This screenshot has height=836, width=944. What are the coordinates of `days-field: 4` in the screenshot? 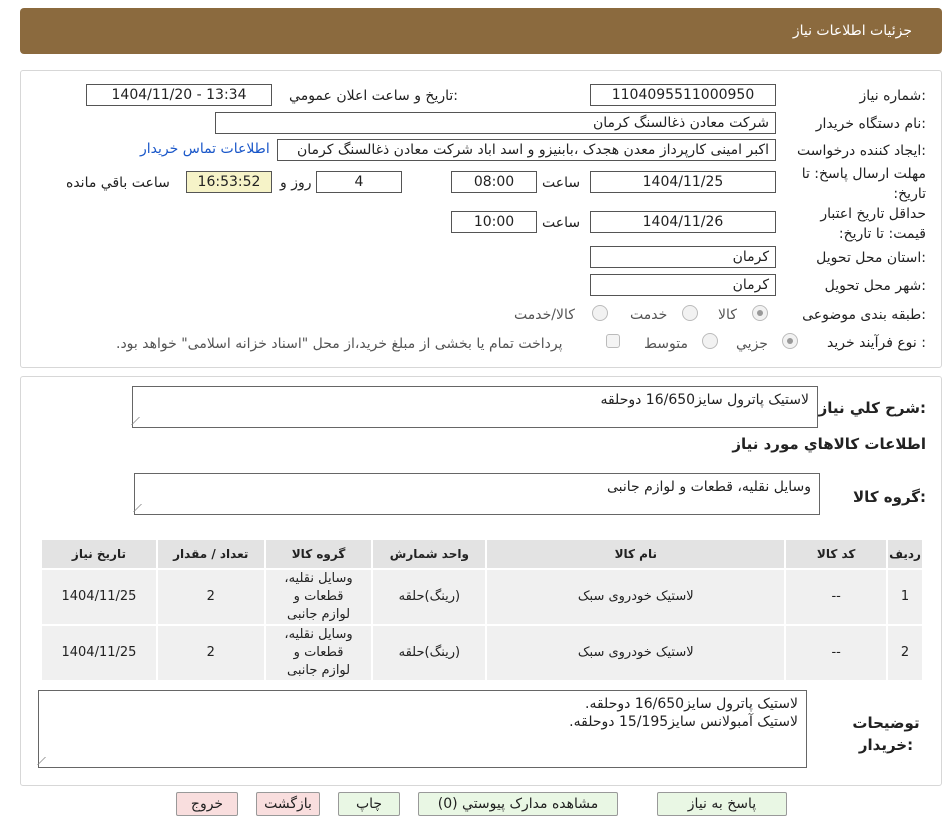 It's located at (359, 182).